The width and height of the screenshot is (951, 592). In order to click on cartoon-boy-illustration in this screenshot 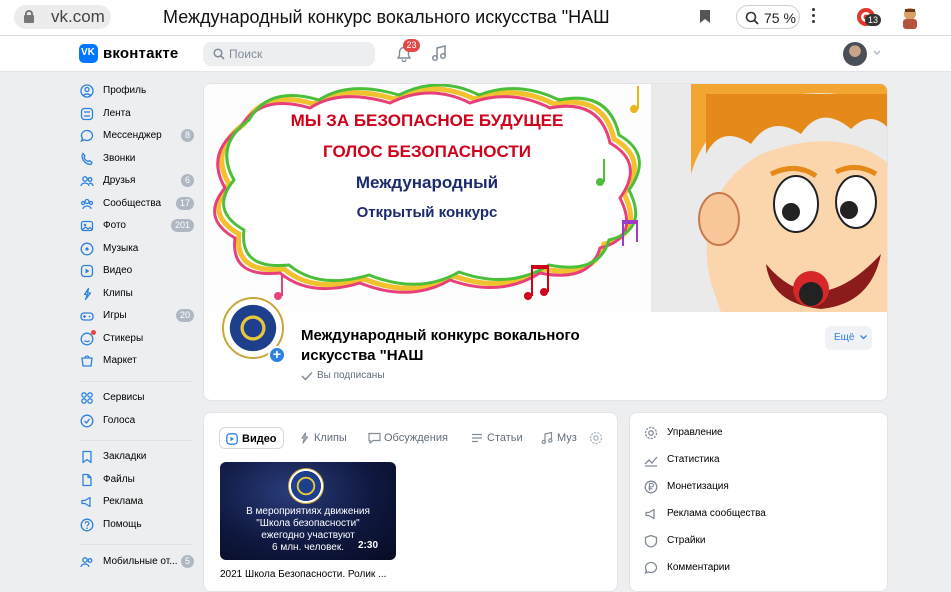, I will do `click(769, 198)`.